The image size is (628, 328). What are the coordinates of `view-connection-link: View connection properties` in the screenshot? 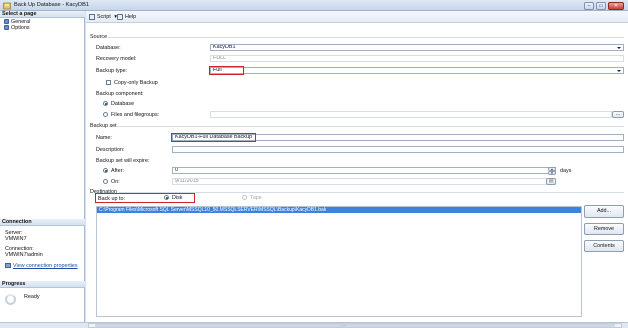 It's located at (41, 266).